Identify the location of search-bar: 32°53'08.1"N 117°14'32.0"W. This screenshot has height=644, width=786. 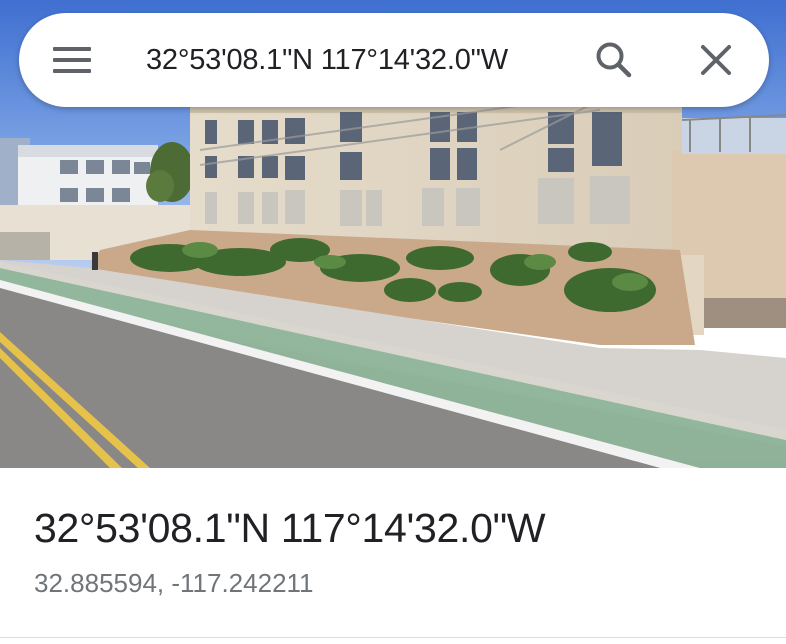
(394, 60).